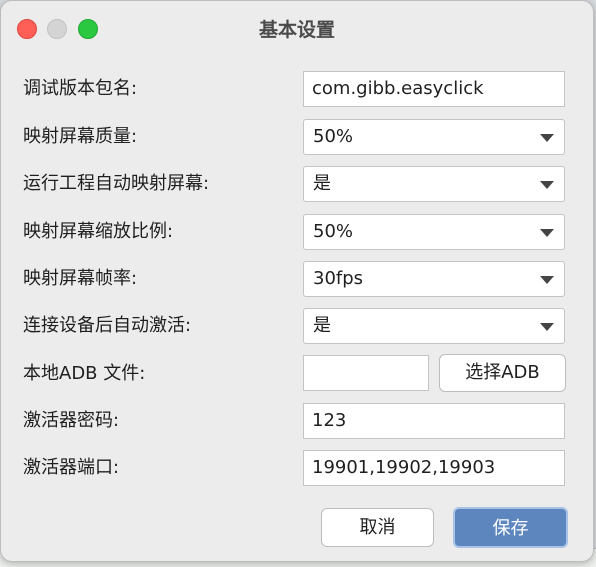 The width and height of the screenshot is (596, 567). What do you see at coordinates (333, 136) in the screenshot?
I see `mirror-quality-value: 50%` at bounding box center [333, 136].